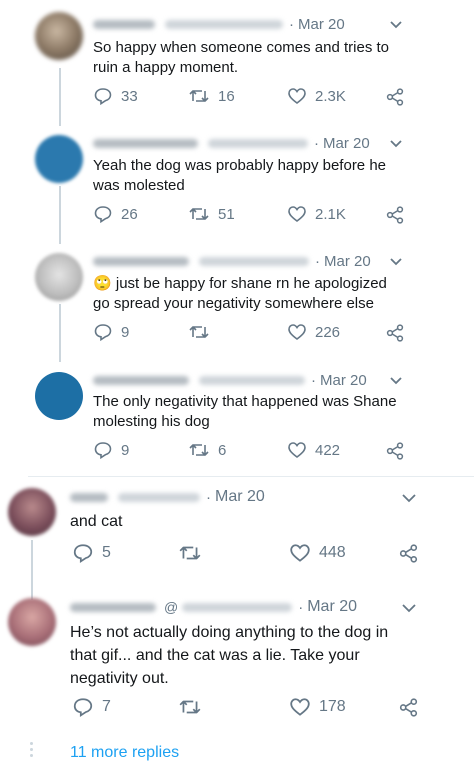 This screenshot has height=763, width=474. Describe the element at coordinates (115, 96) in the screenshot. I see `reply-button: 33` at that location.